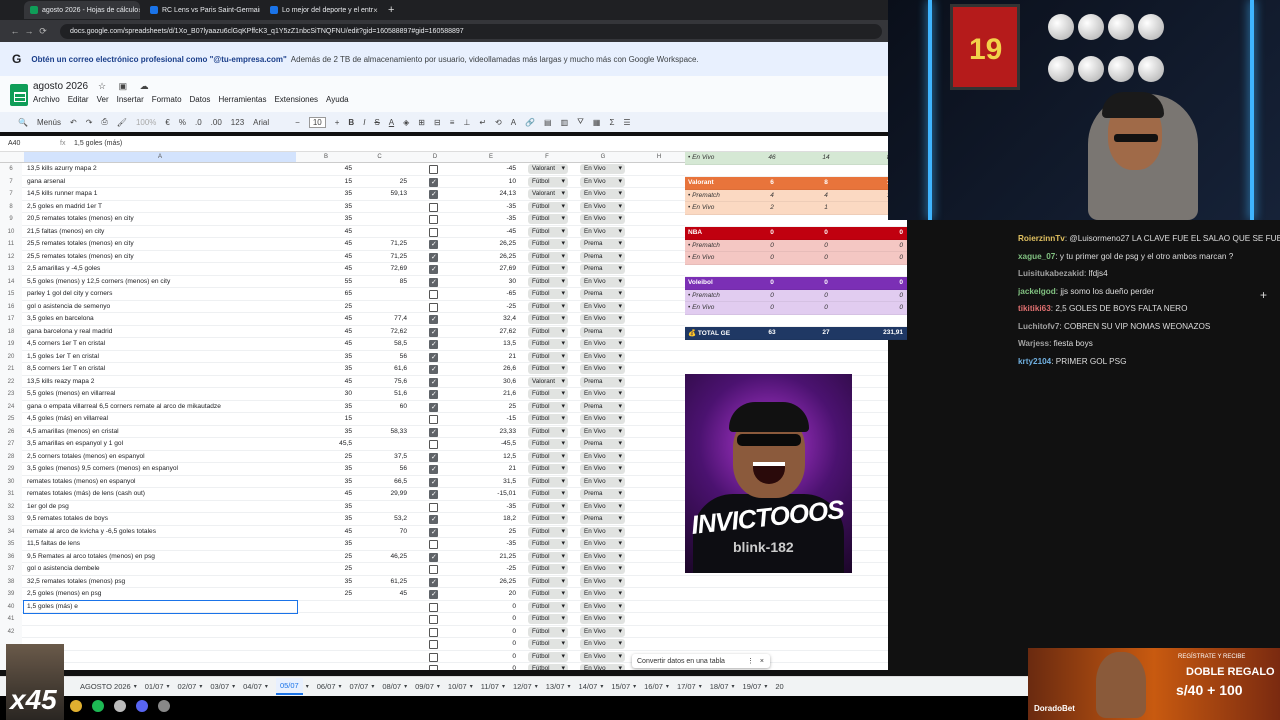  What do you see at coordinates (379, 343) in the screenshot?
I see `cell-return: 58,5` at bounding box center [379, 343].